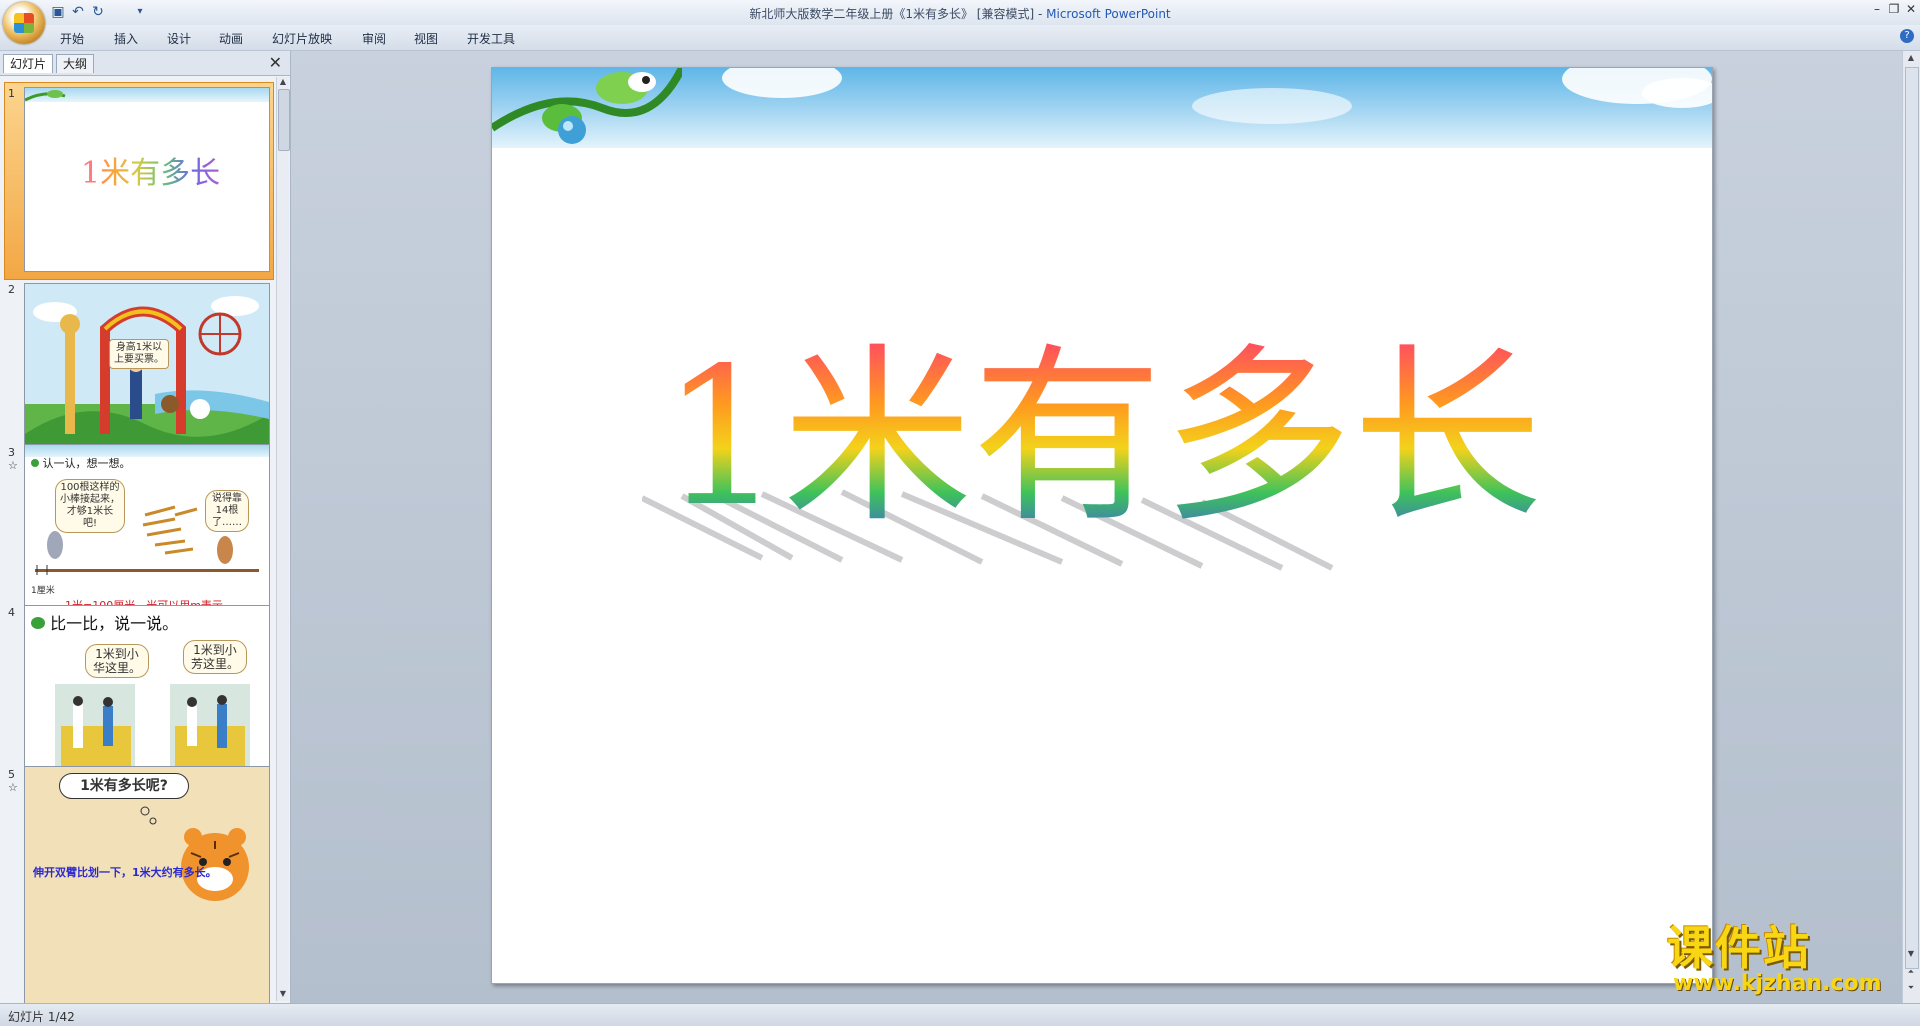 This screenshot has width=1920, height=1026. I want to click on close-window-button: ✕, so click(1911, 9).